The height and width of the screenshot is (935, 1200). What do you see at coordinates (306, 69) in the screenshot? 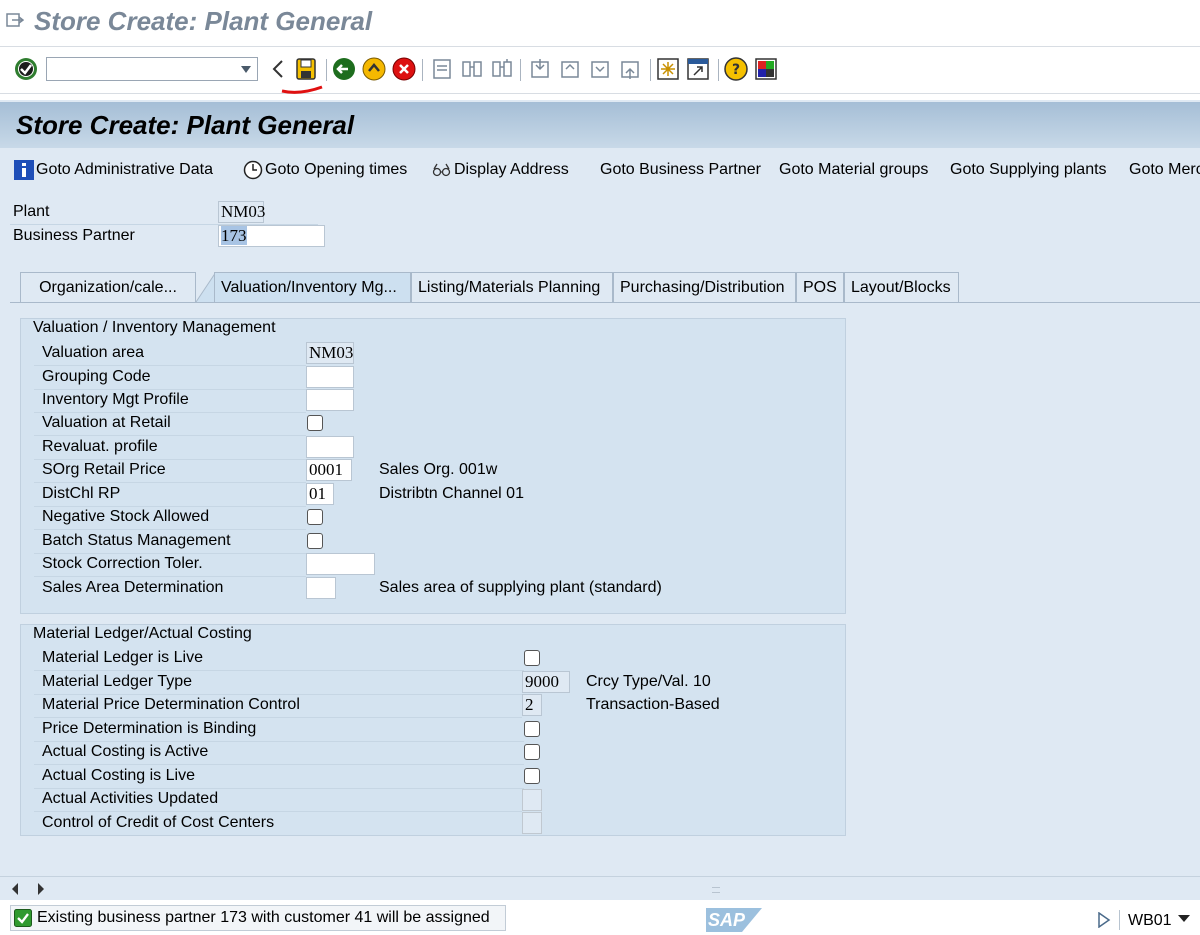
I see `save-icon` at bounding box center [306, 69].